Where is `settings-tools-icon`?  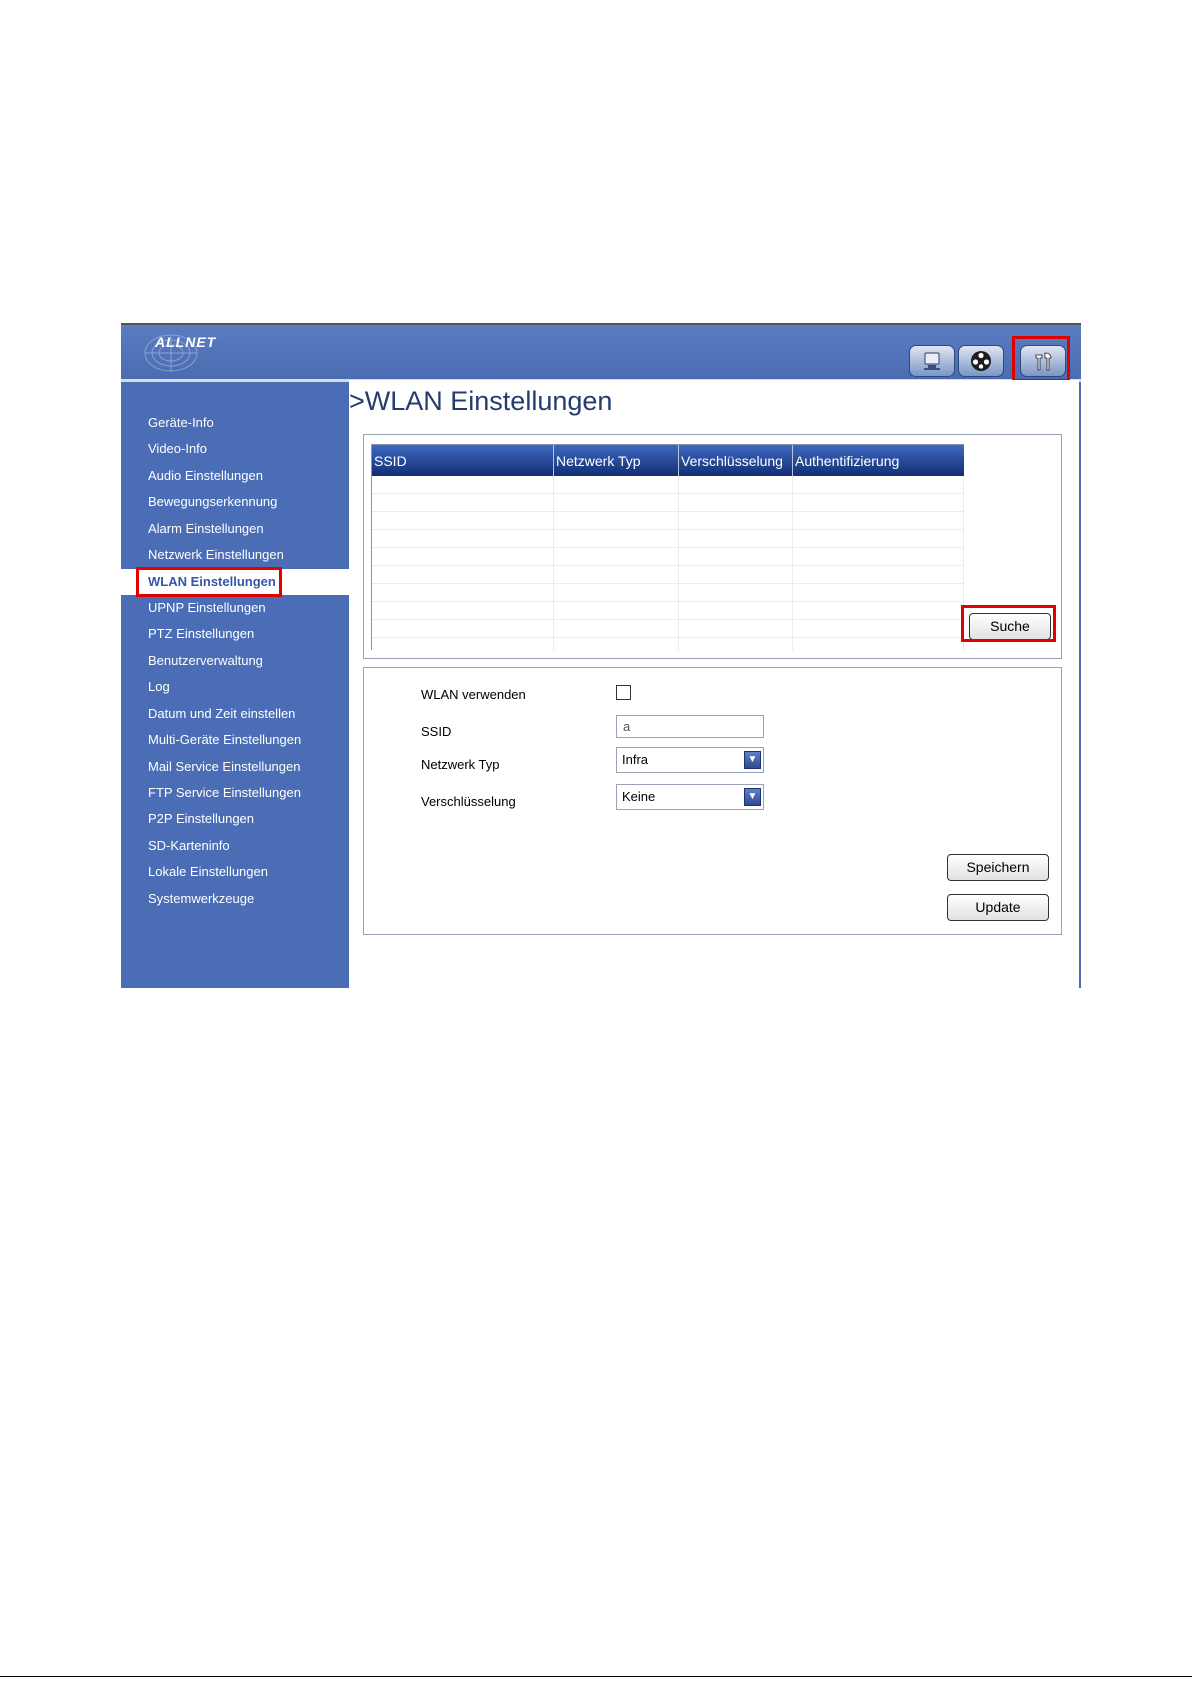
settings-tools-icon is located at coordinates (1043, 361).